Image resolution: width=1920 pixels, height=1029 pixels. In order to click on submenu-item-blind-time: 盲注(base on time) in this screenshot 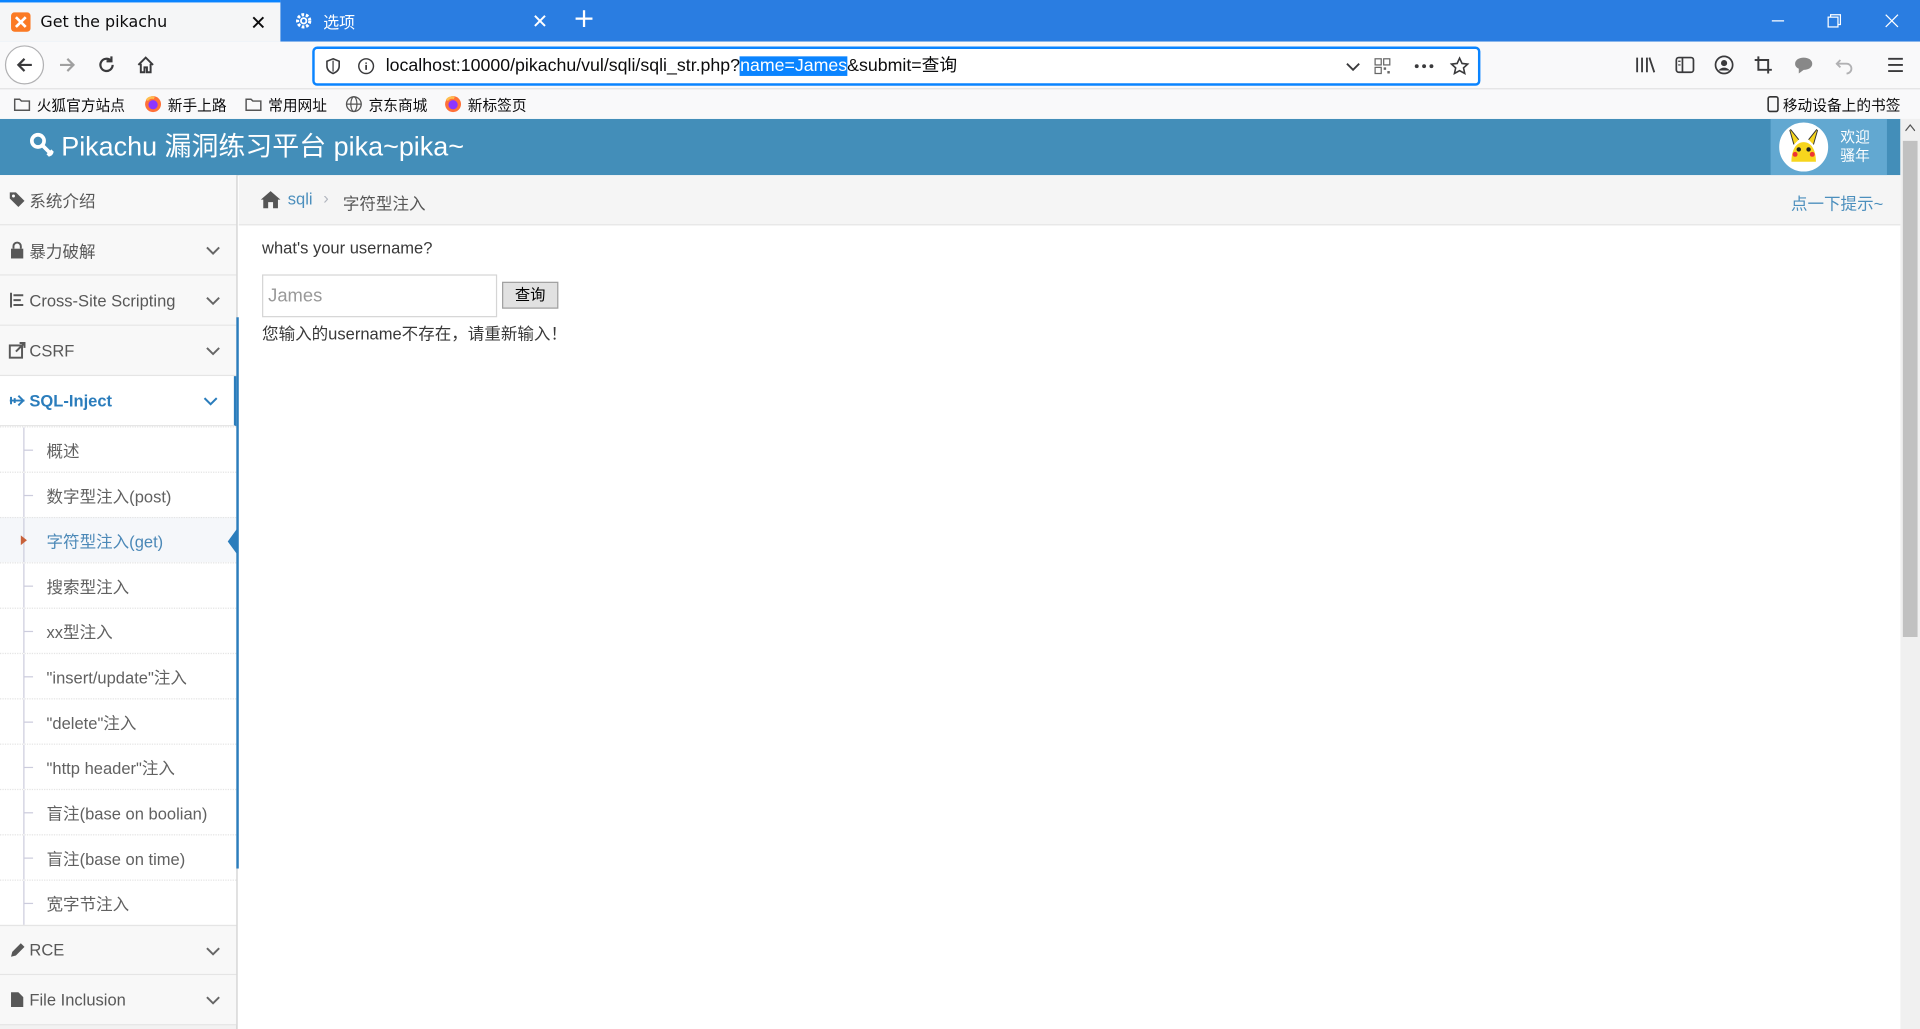, I will do `click(118, 857)`.